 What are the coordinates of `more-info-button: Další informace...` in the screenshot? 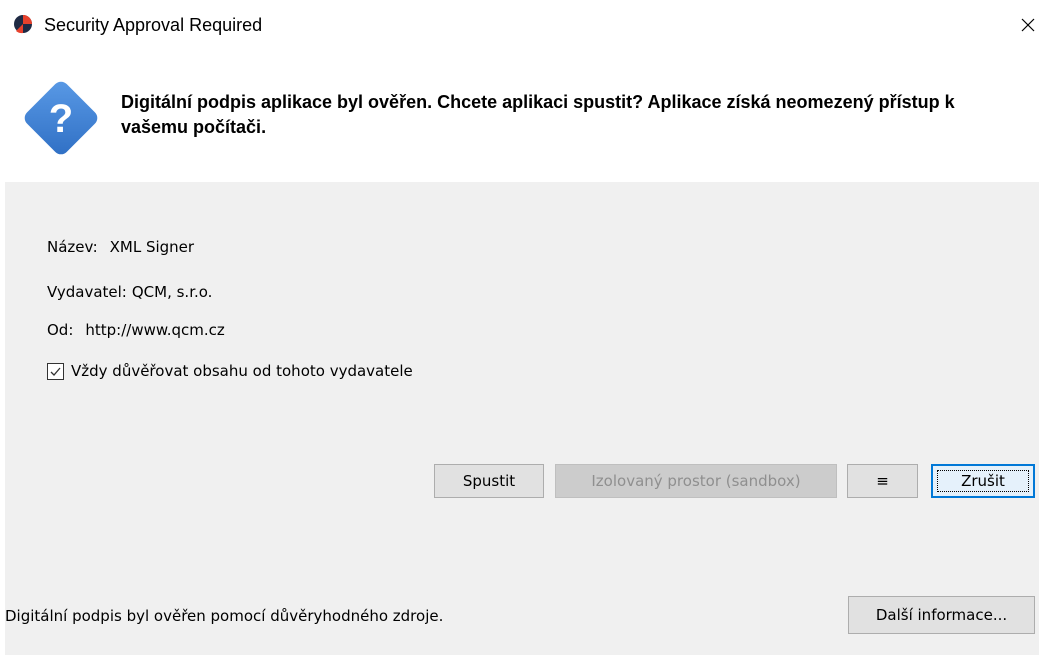 It's located at (941, 615).